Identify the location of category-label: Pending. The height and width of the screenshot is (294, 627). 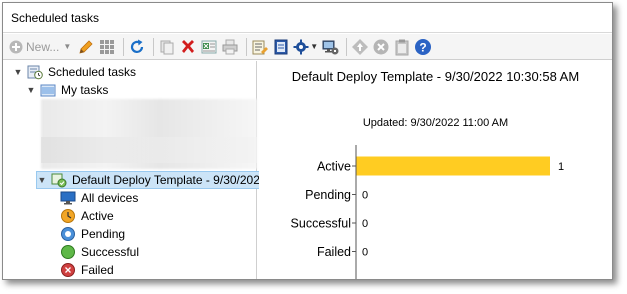
(328, 195).